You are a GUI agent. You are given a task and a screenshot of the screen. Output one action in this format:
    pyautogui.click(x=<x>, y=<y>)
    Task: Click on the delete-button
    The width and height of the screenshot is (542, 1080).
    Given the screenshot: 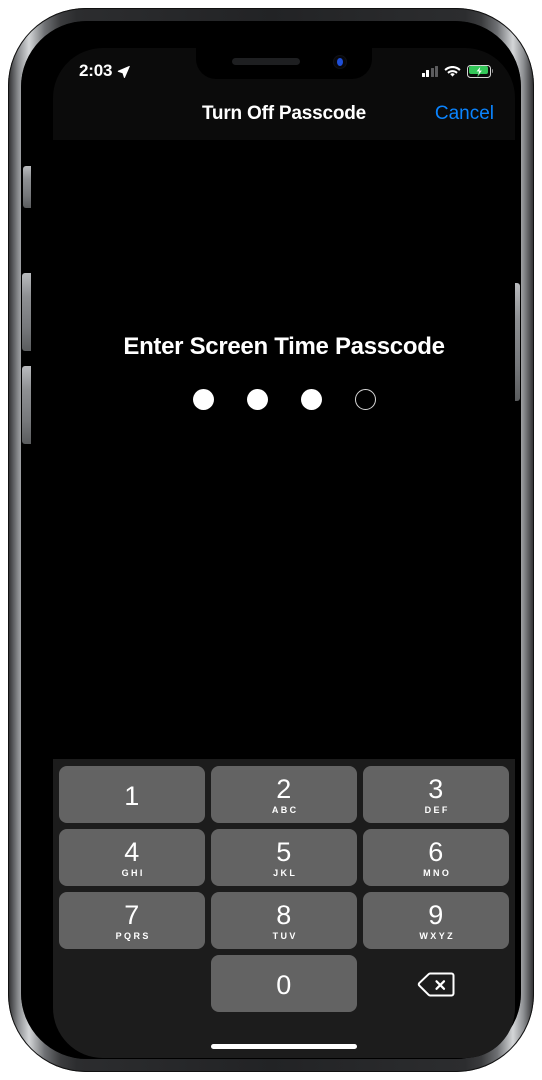 What is the action you would take?
    pyautogui.click(x=436, y=983)
    